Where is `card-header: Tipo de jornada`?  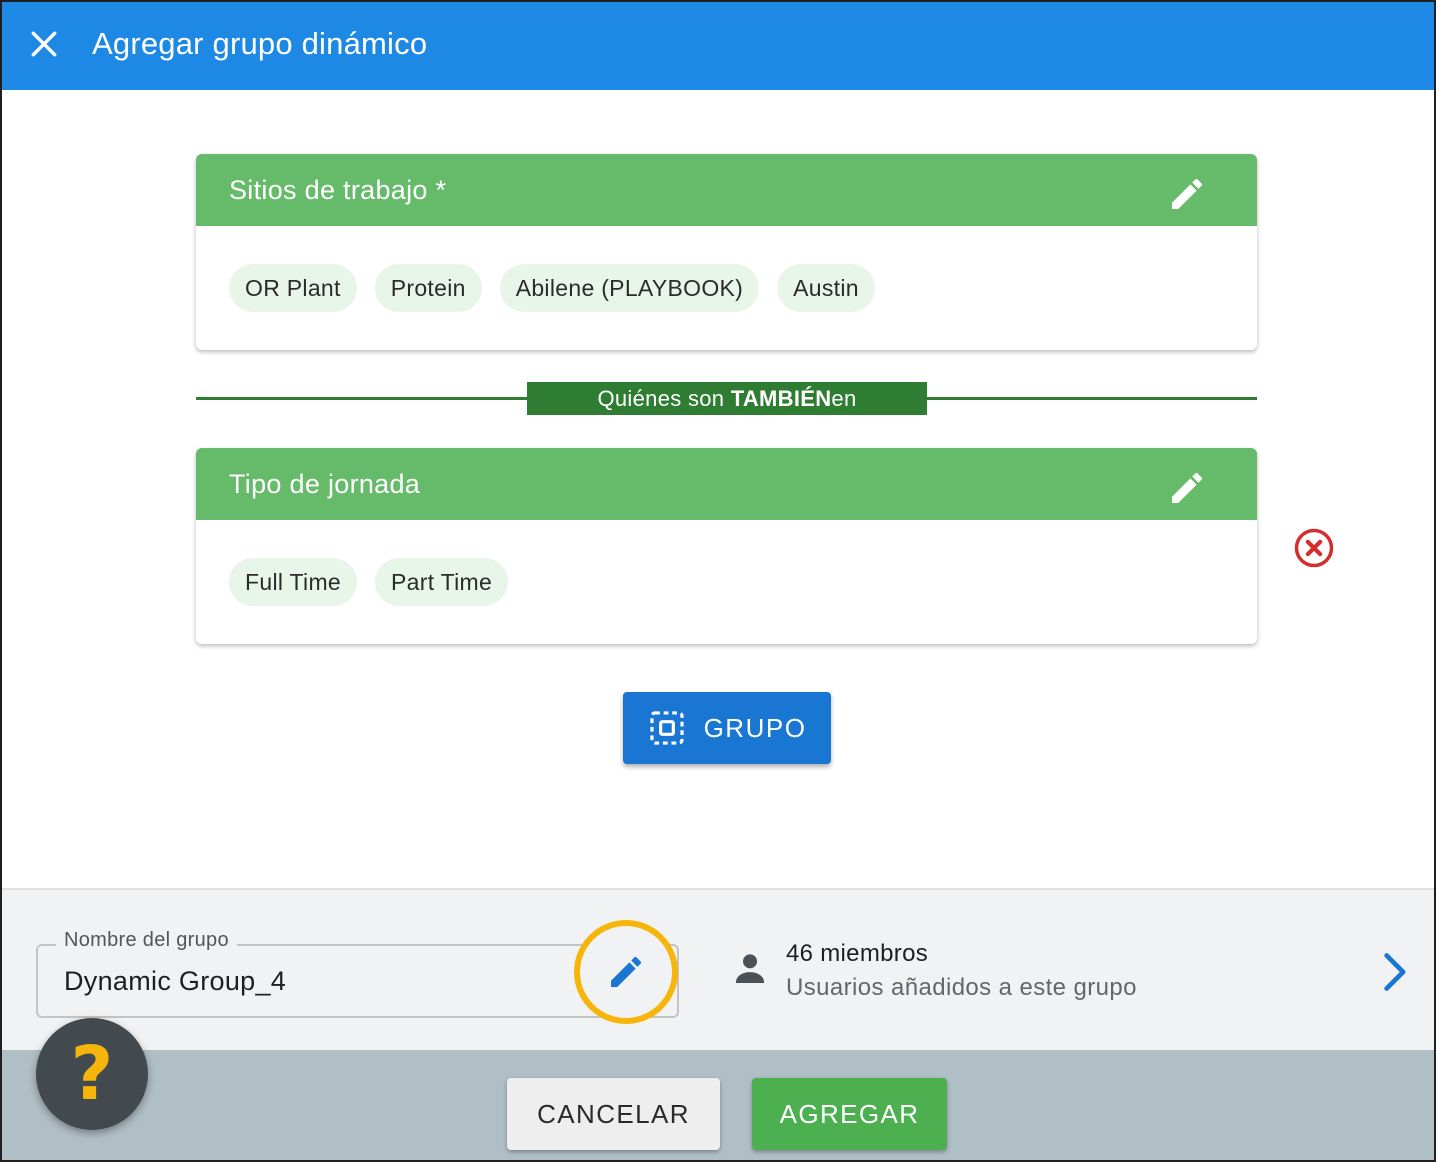 card-header: Tipo de jornada is located at coordinates (726, 484).